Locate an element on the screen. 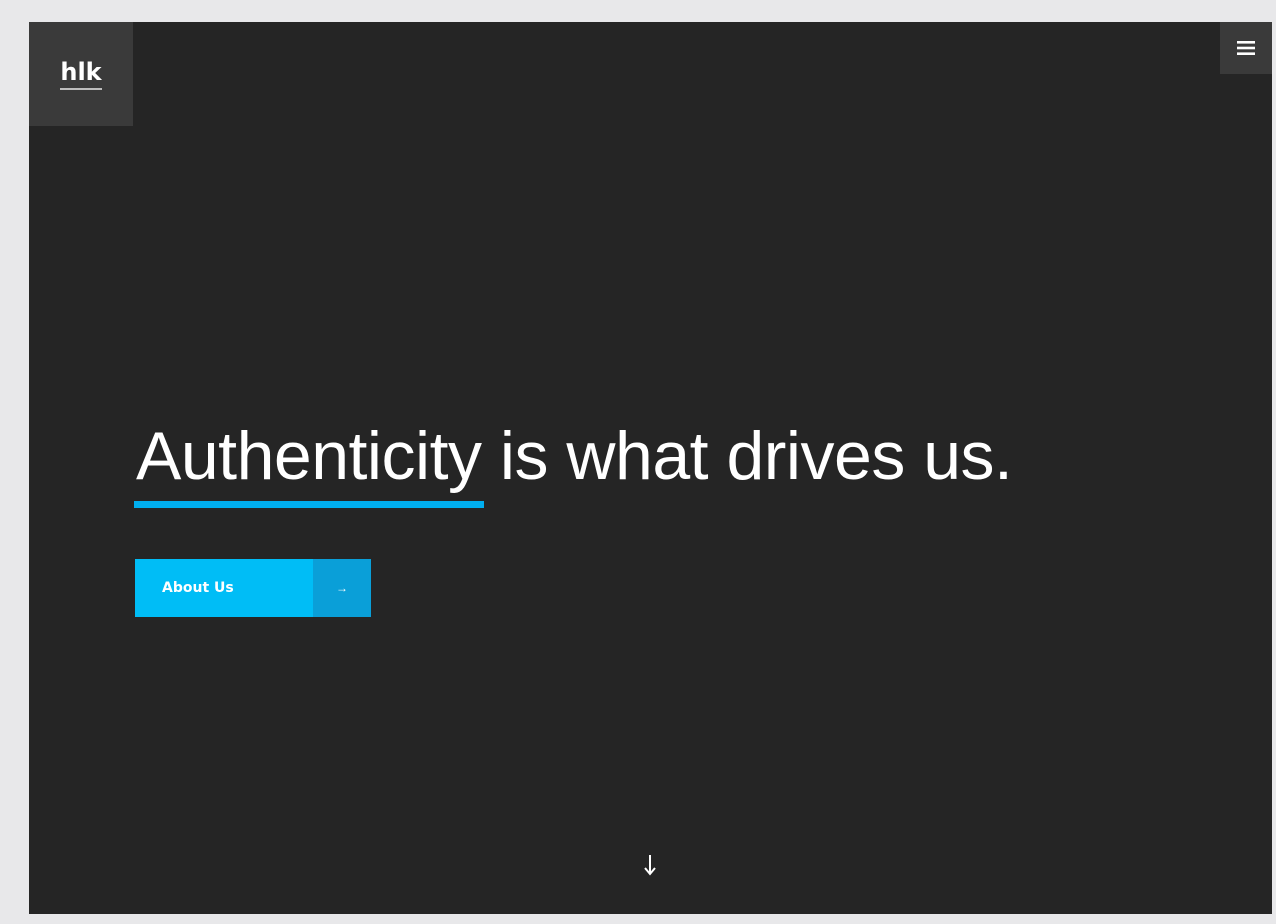  headline-rest: is what drives us. is located at coordinates (747, 456).